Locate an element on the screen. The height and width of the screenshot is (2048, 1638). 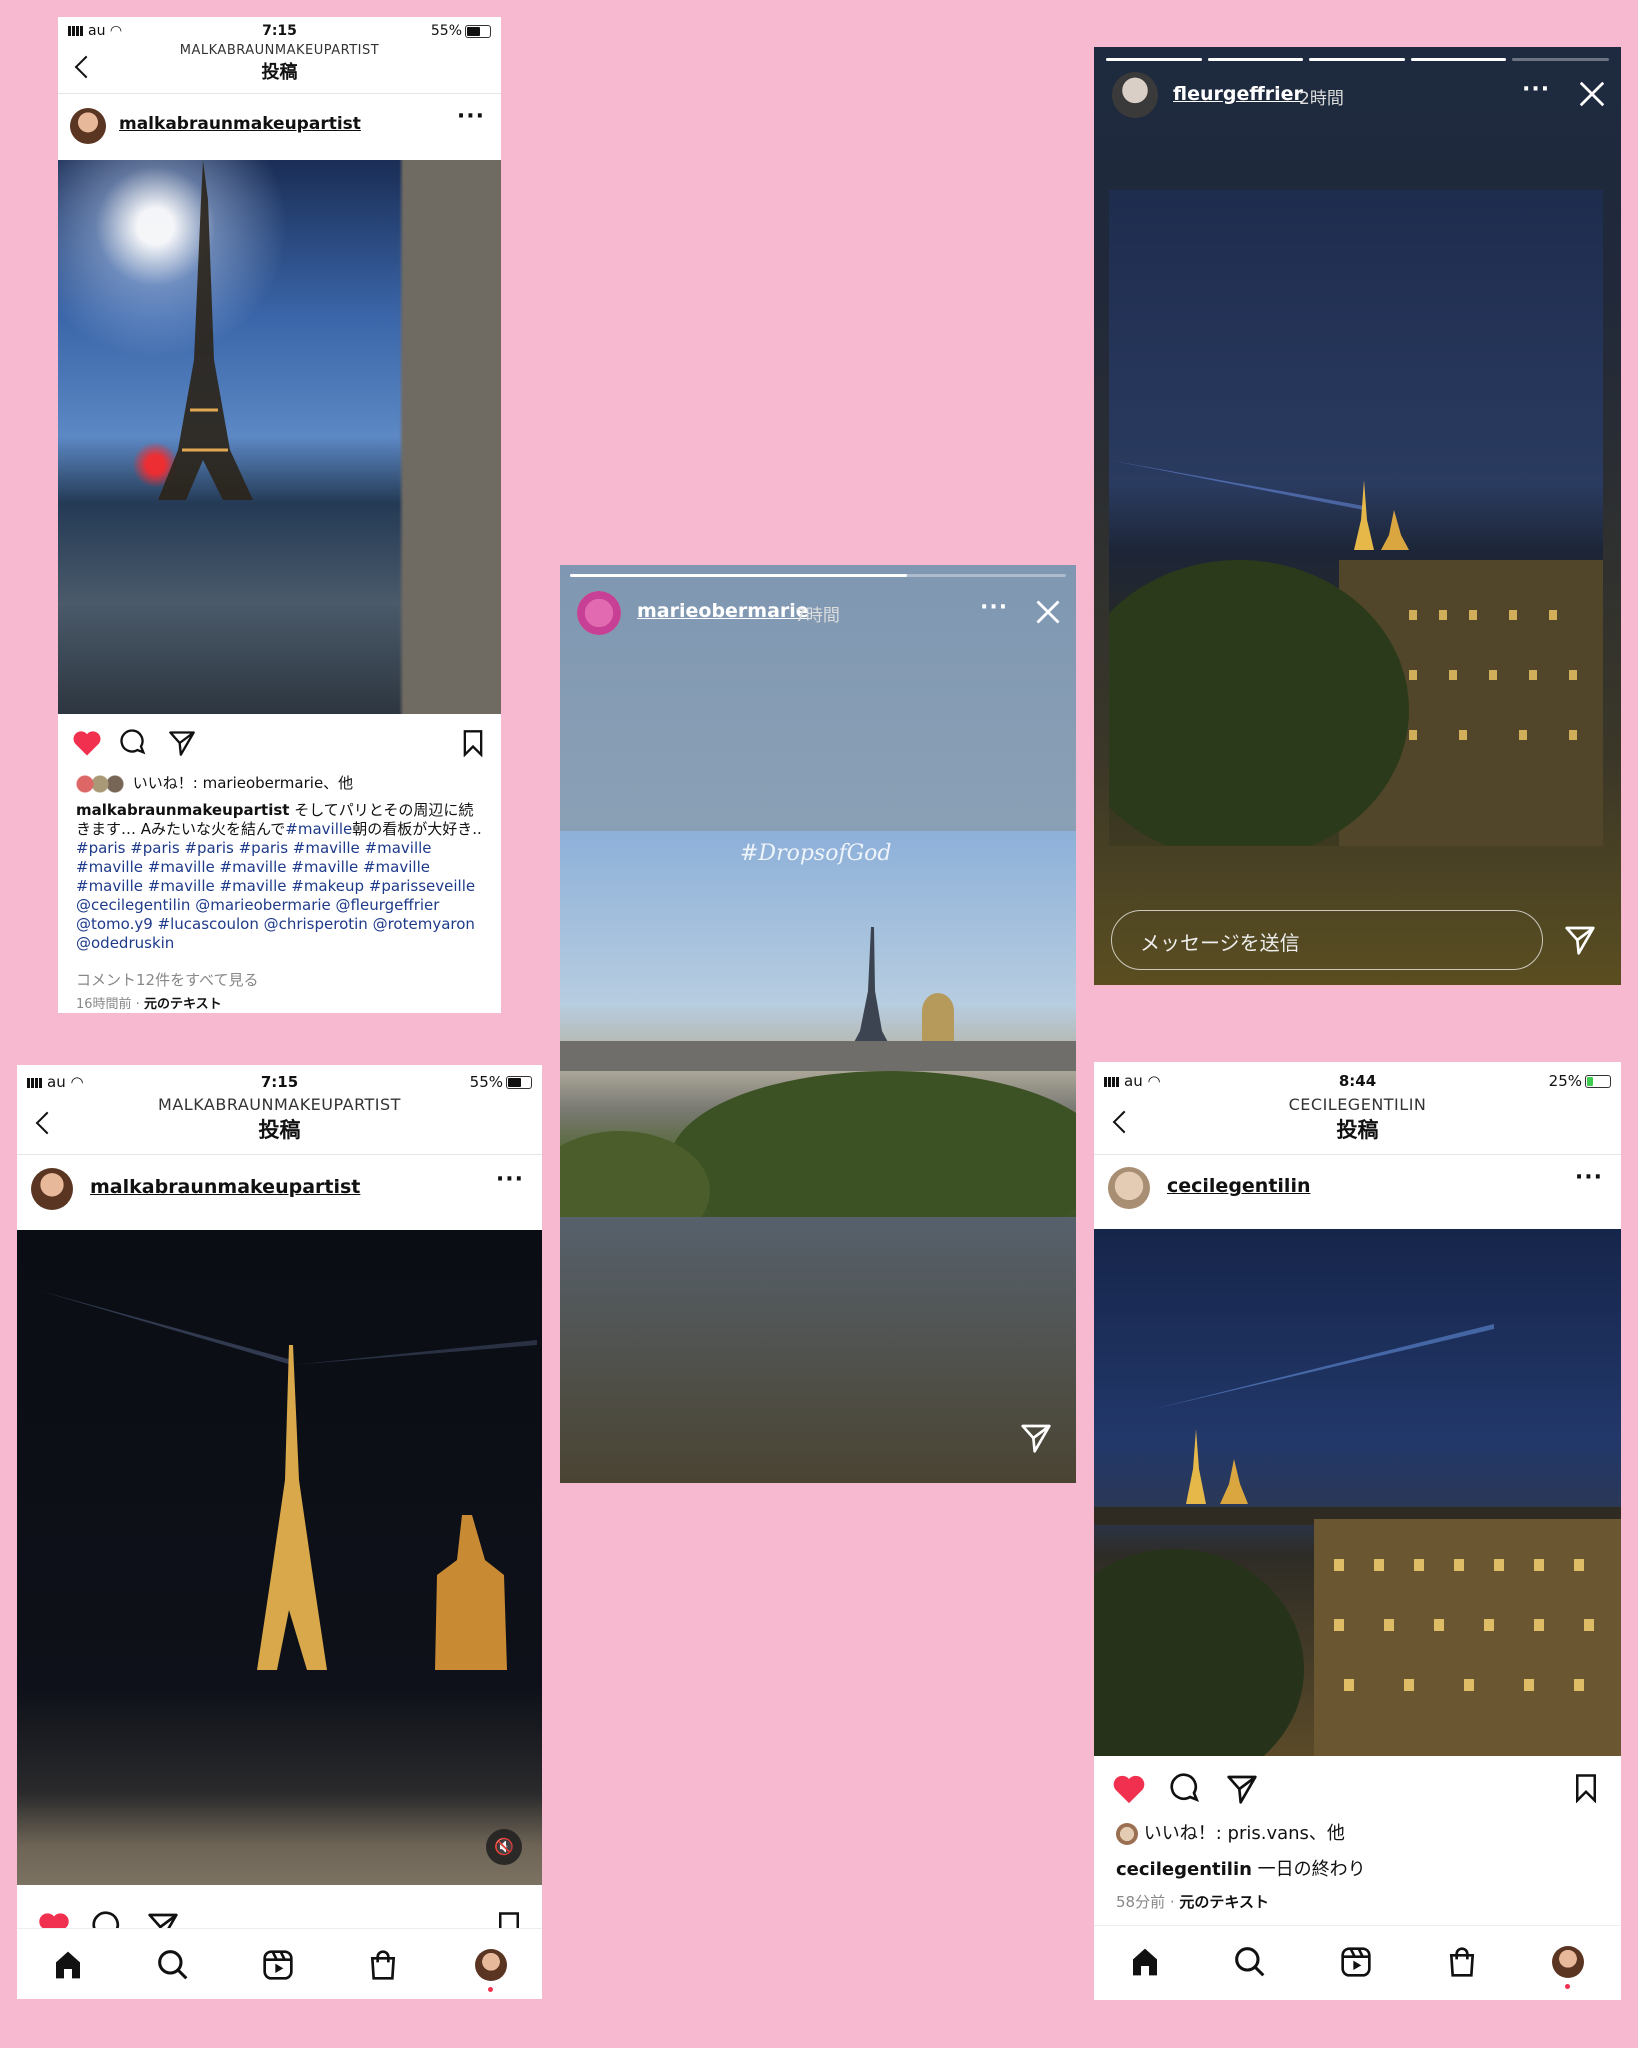
view-comments-link: コメント12件をすべて見る is located at coordinates (167, 980).